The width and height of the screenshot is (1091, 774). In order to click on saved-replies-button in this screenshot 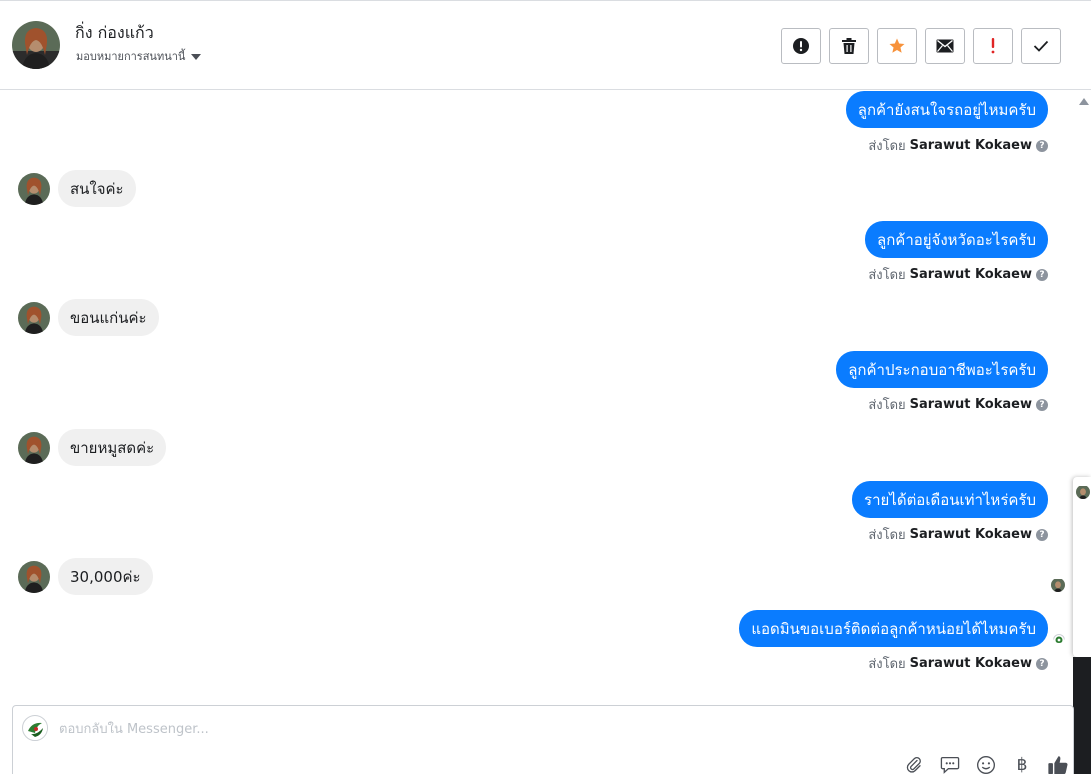, I will do `click(950, 764)`.